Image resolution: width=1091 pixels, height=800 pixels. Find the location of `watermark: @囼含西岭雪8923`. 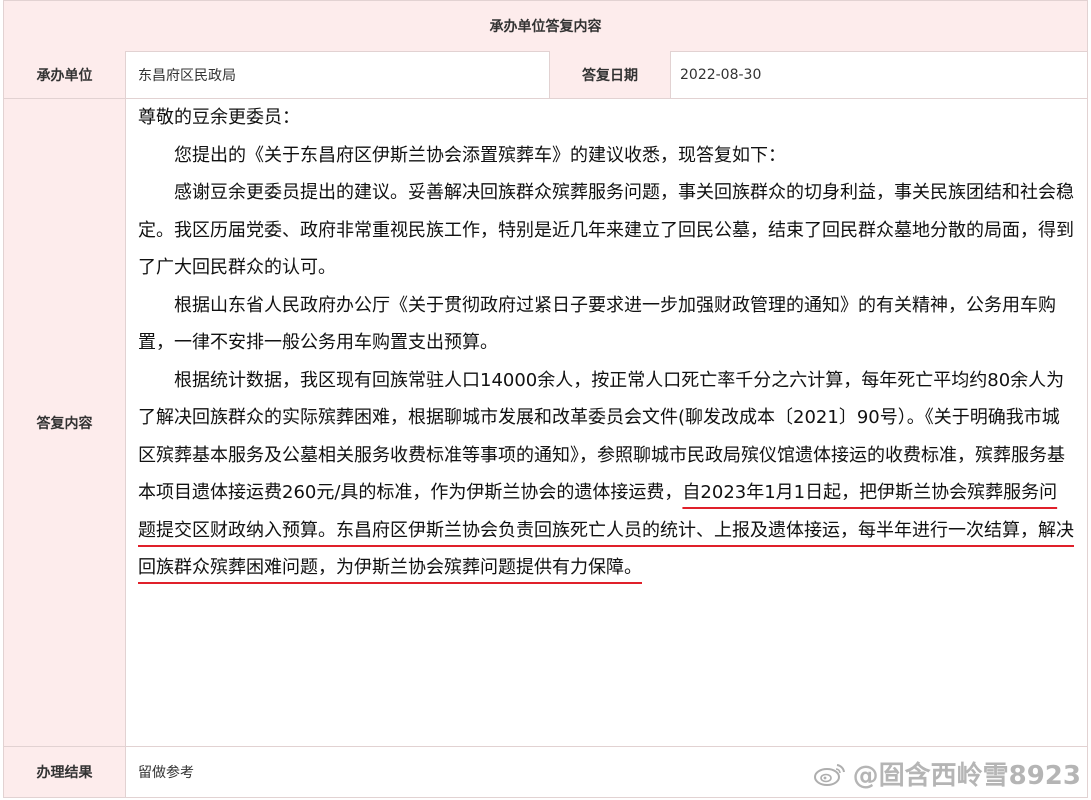

watermark: @囼含西岭雪8923 is located at coordinates (947, 773).